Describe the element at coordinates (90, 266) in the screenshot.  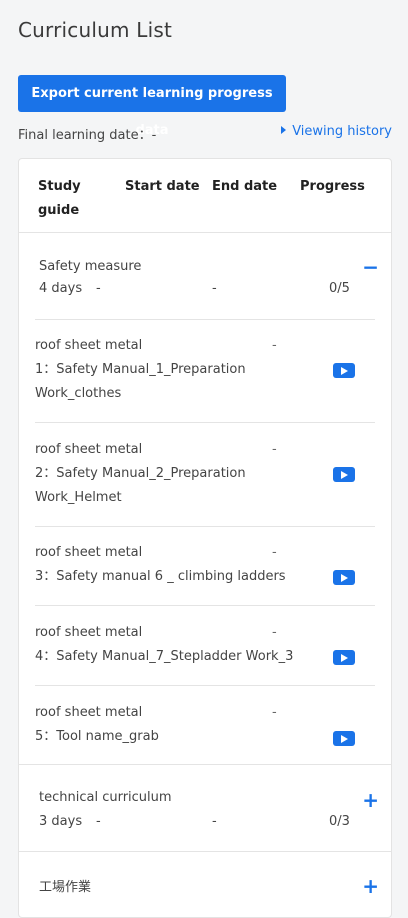
I see `group-title: Safety measure` at that location.